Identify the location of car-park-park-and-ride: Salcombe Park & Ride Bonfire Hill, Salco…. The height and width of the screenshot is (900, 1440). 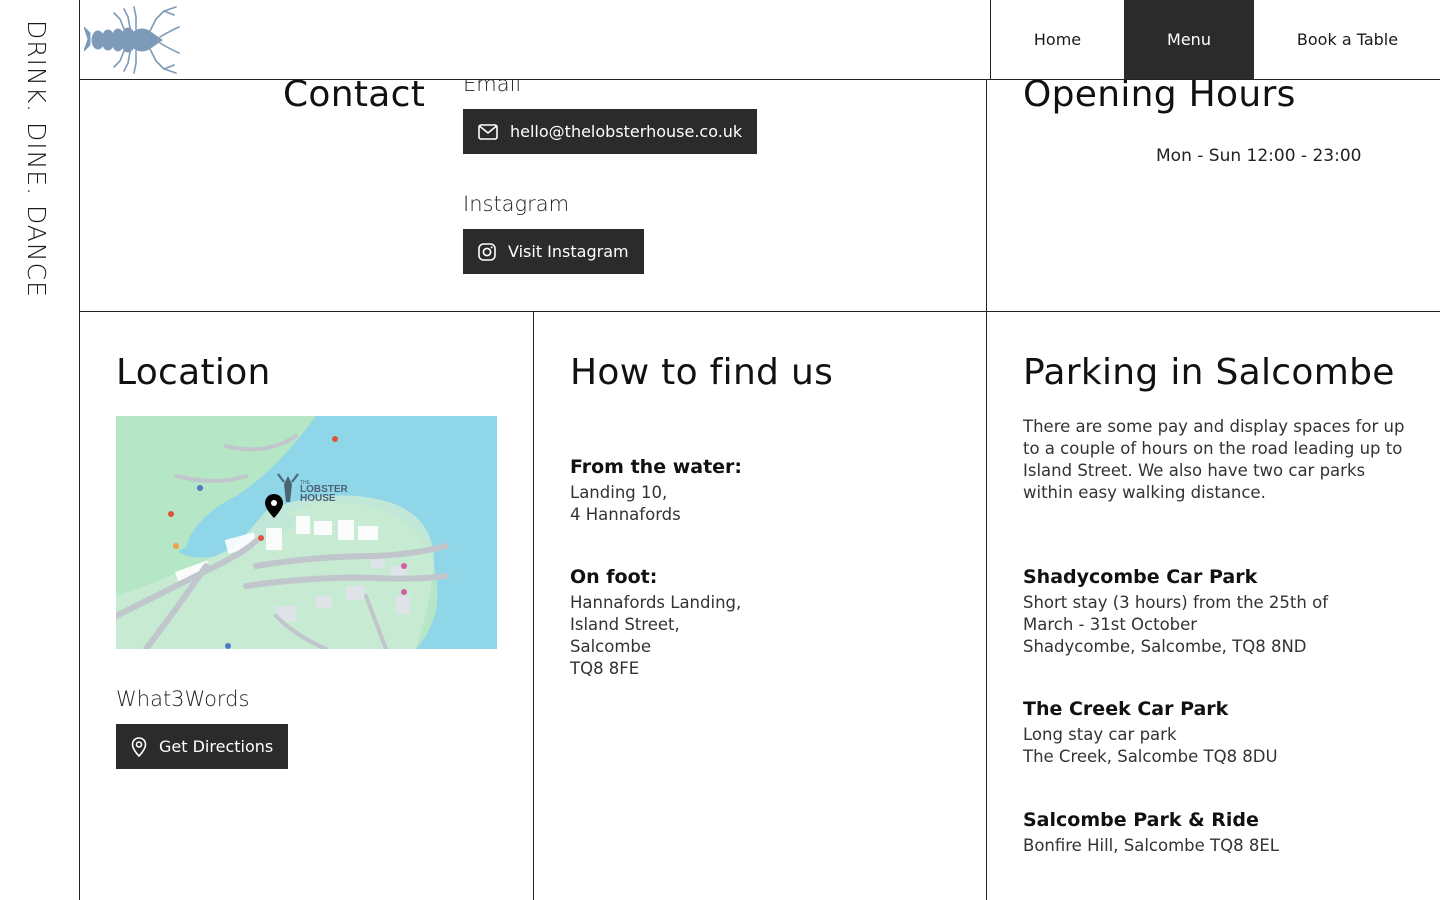
(1151, 833).